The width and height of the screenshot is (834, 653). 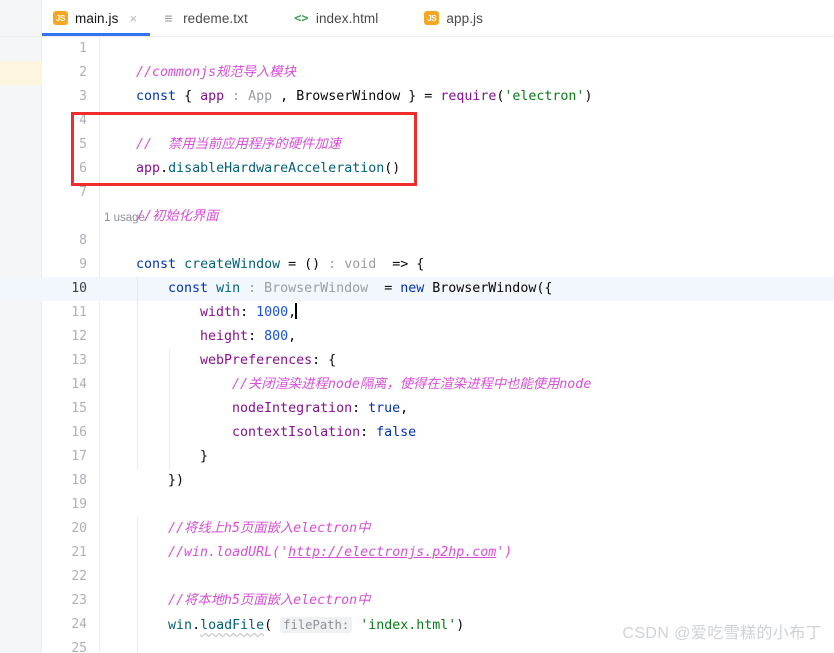 What do you see at coordinates (79, 312) in the screenshot?
I see `line-number: 11` at bounding box center [79, 312].